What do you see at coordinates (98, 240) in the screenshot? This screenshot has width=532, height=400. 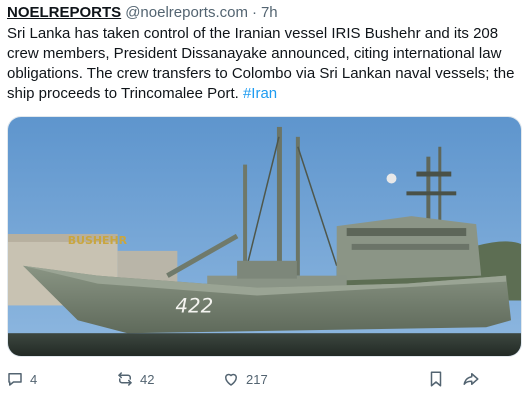 I see `bow-lettering: BUSHEHR` at bounding box center [98, 240].